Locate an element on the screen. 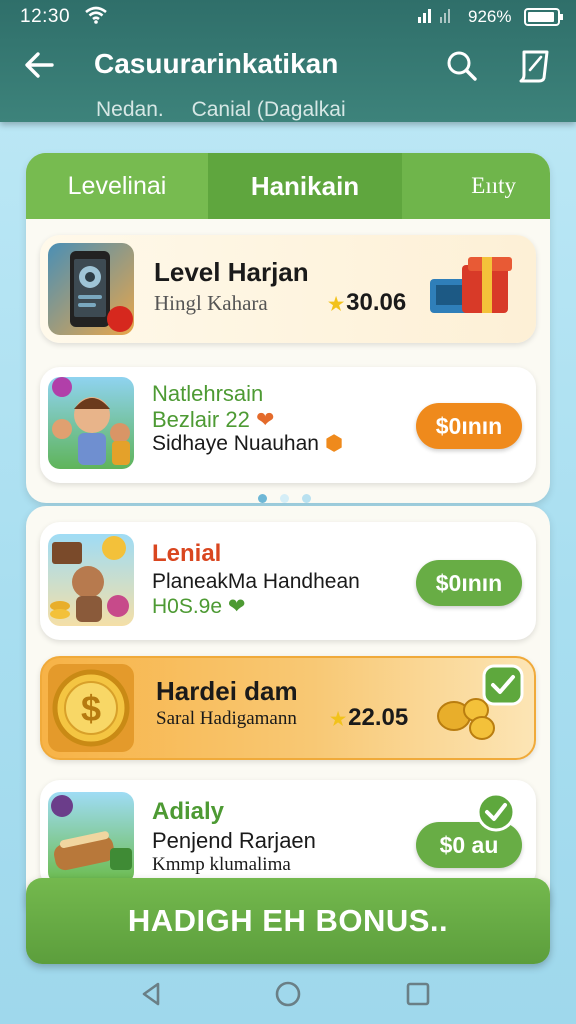 This screenshot has width=576, height=1024. card-value-text: 30.06 is located at coordinates (376, 302).